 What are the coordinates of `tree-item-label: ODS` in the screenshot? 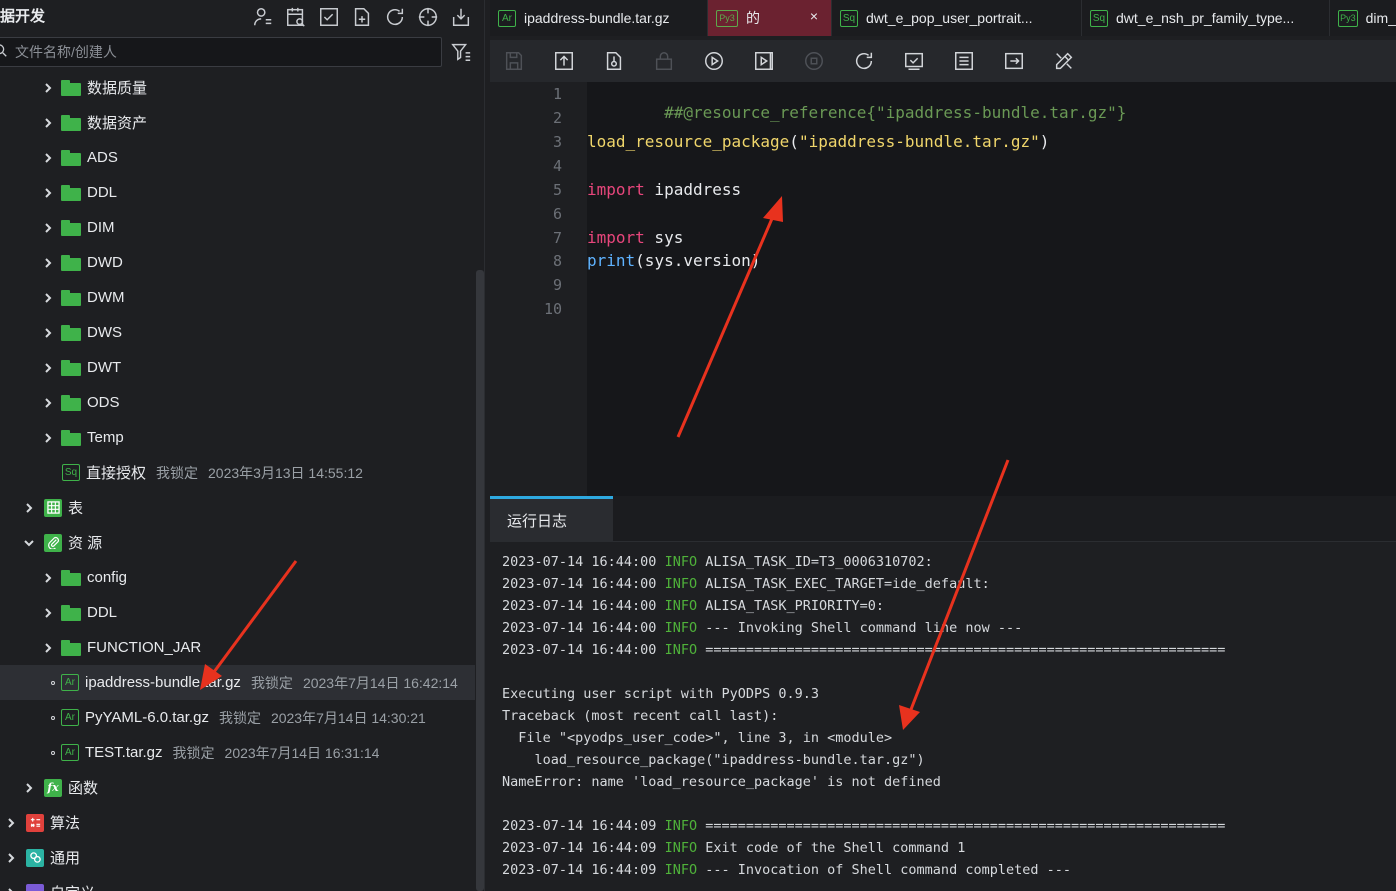 It's located at (103, 402).